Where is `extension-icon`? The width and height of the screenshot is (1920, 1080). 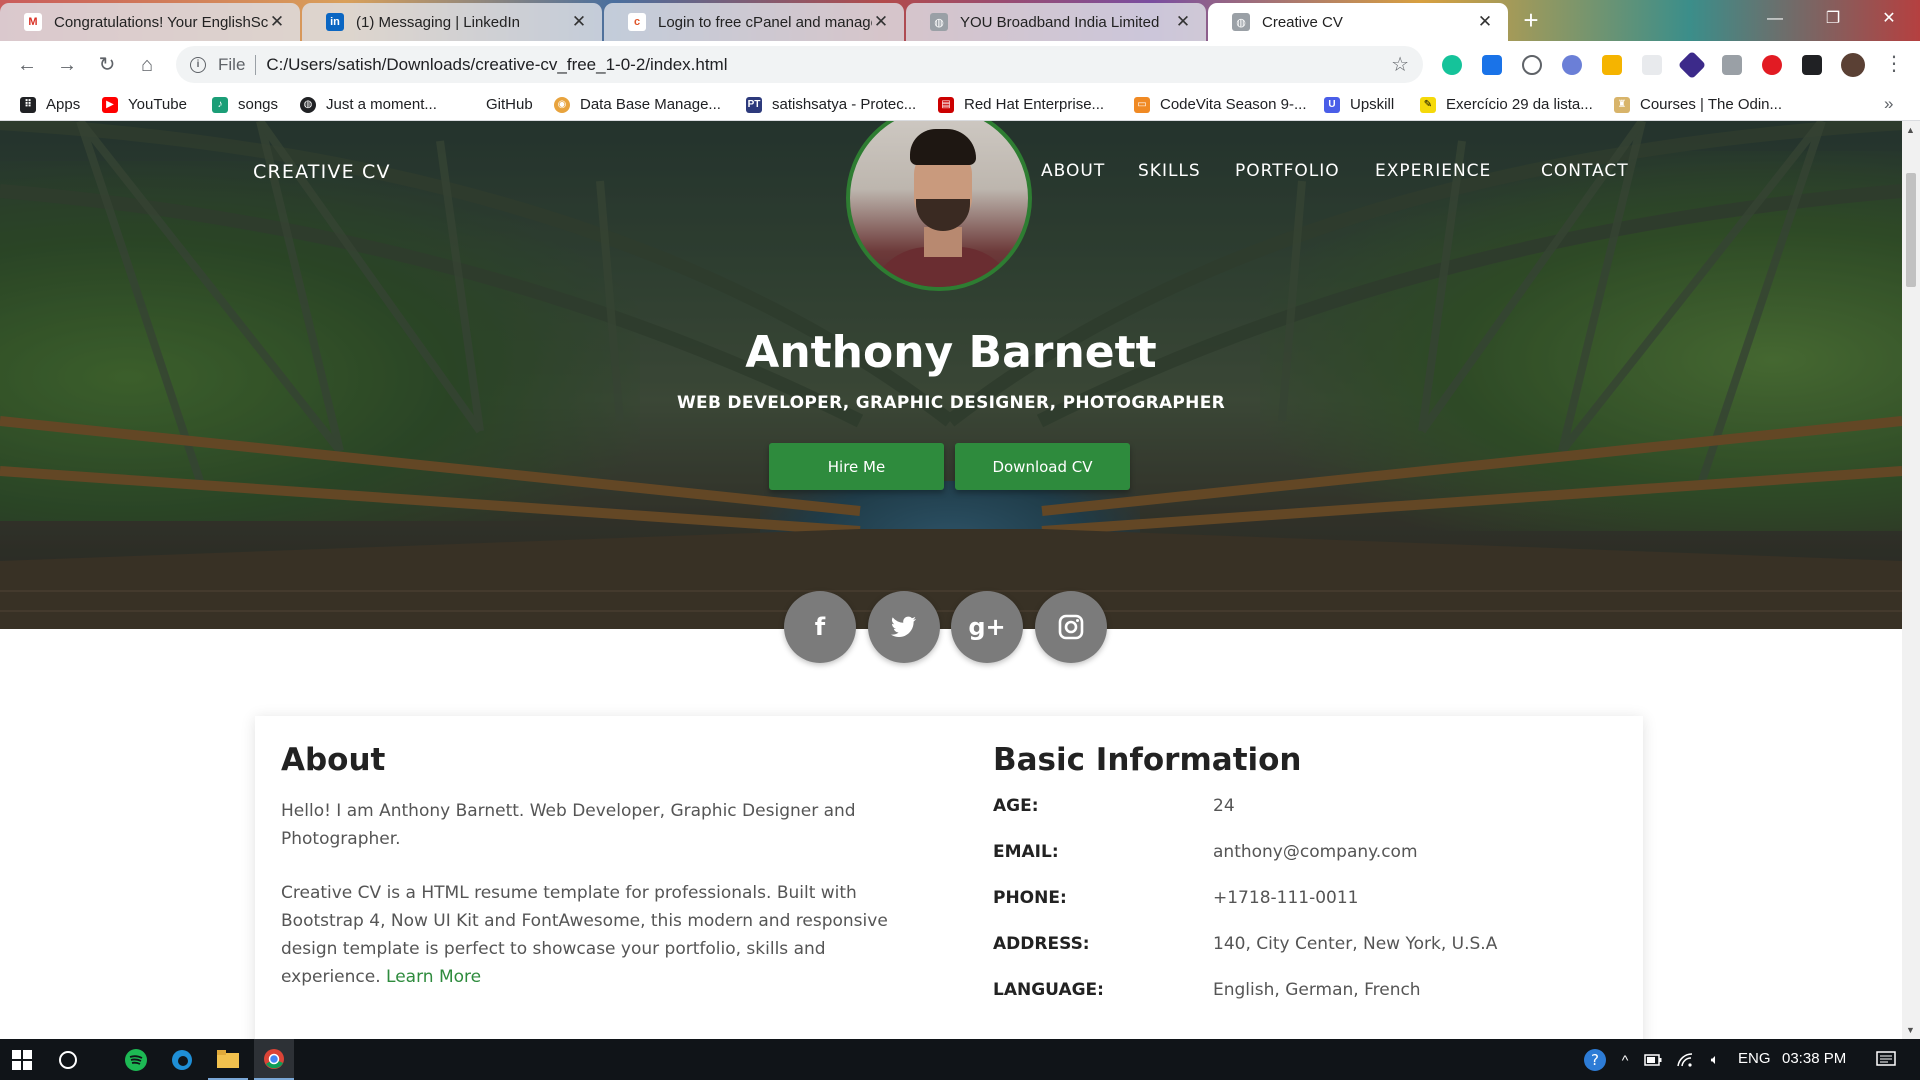 extension-icon is located at coordinates (1652, 65).